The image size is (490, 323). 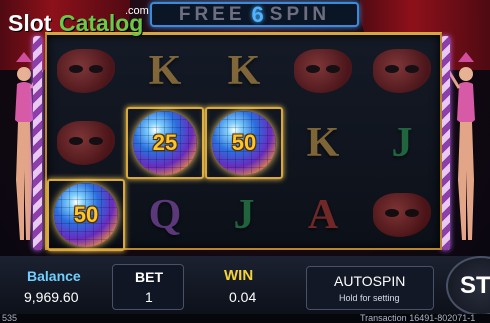 I want to click on free-spin-word2: SPIN, so click(x=300, y=14).